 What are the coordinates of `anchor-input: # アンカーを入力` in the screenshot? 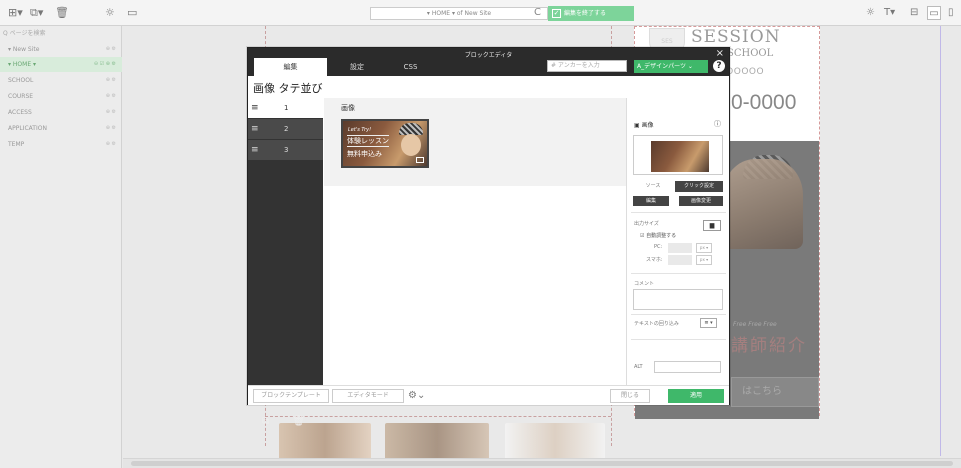 It's located at (587, 66).